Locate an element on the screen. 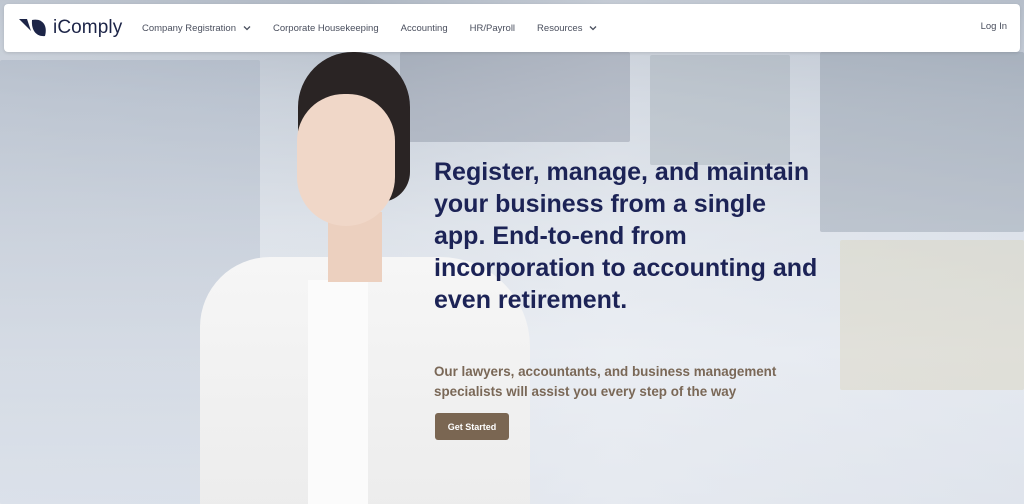 The height and width of the screenshot is (504, 1024). nav-item-resources: Resources is located at coordinates (567, 28).